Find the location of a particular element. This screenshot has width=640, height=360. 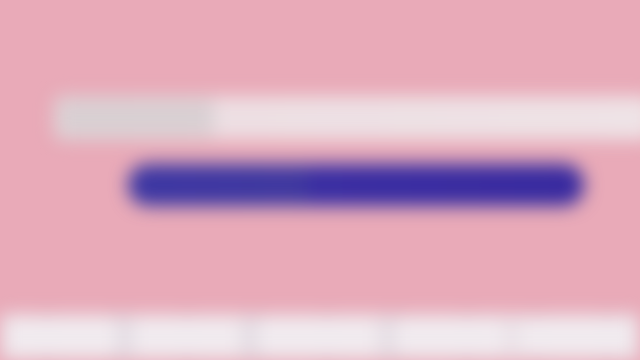

primary-button is located at coordinates (356, 185).